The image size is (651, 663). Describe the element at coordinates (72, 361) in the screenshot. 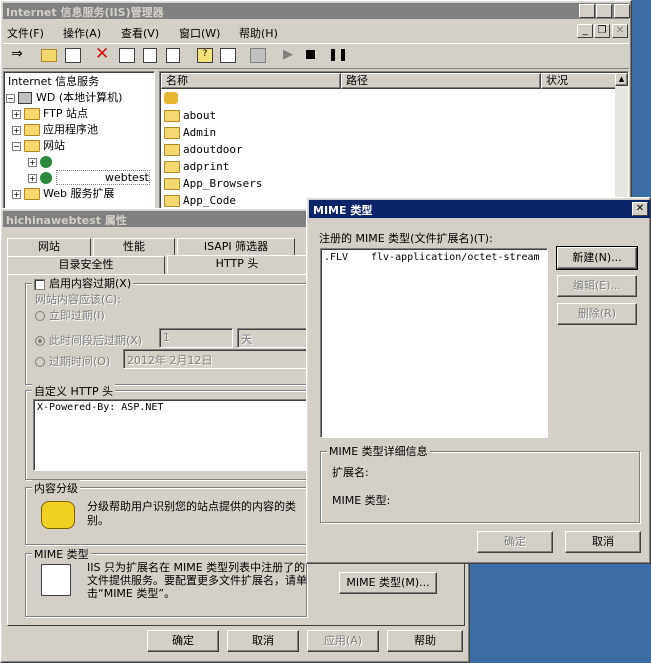

I see `expire-on-radio: 过期时间(O)` at that location.